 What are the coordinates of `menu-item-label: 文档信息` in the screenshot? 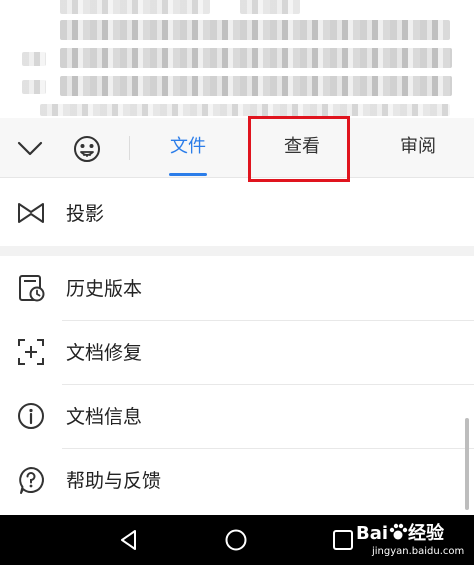 It's located at (104, 417).